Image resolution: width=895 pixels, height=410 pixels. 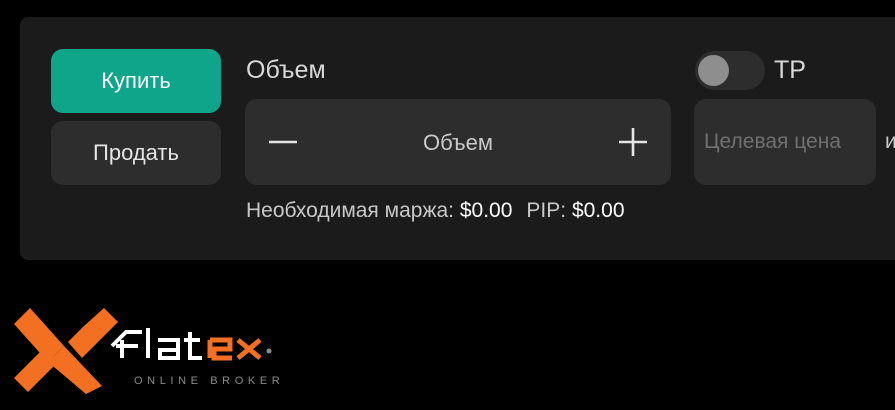 What do you see at coordinates (730, 70) in the screenshot?
I see `tp-toggle` at bounding box center [730, 70].